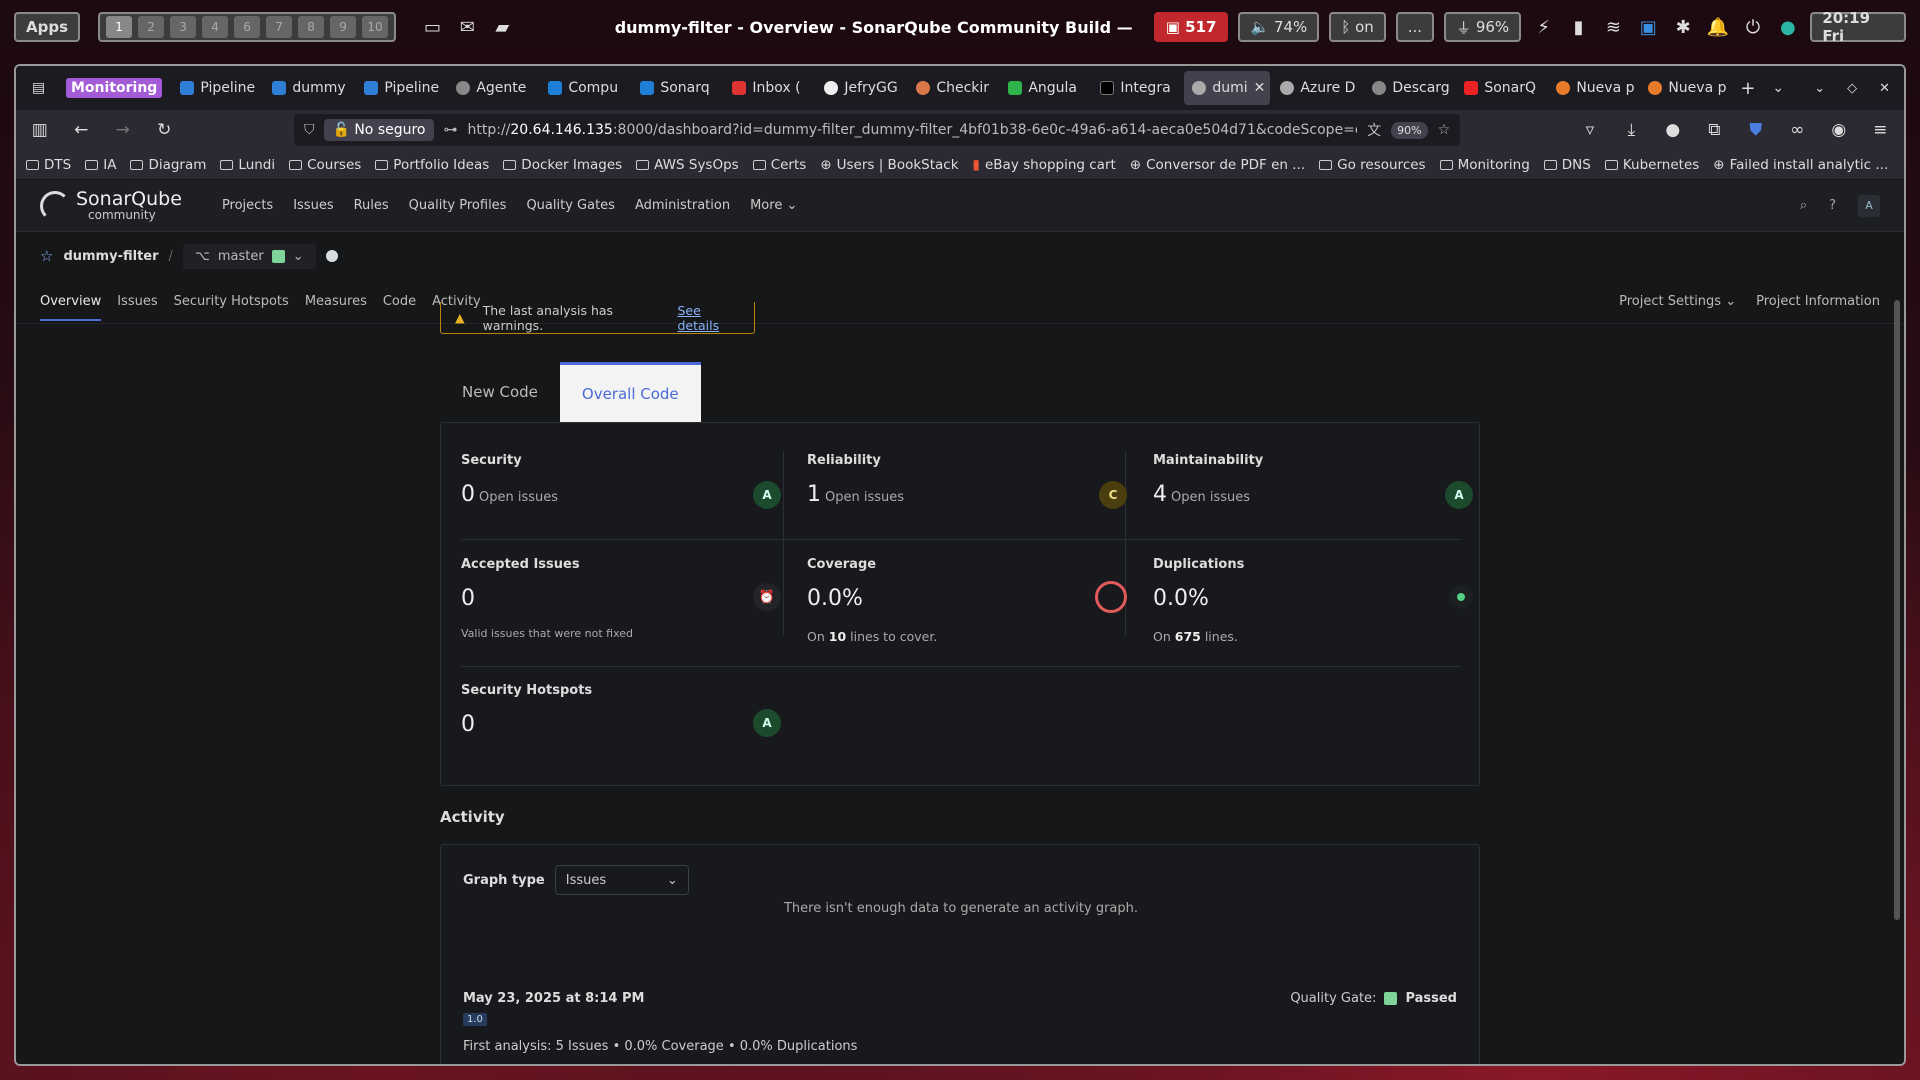 The height and width of the screenshot is (1080, 1920). Describe the element at coordinates (493, 88) in the screenshot. I see `tab-agente: Agente` at that location.